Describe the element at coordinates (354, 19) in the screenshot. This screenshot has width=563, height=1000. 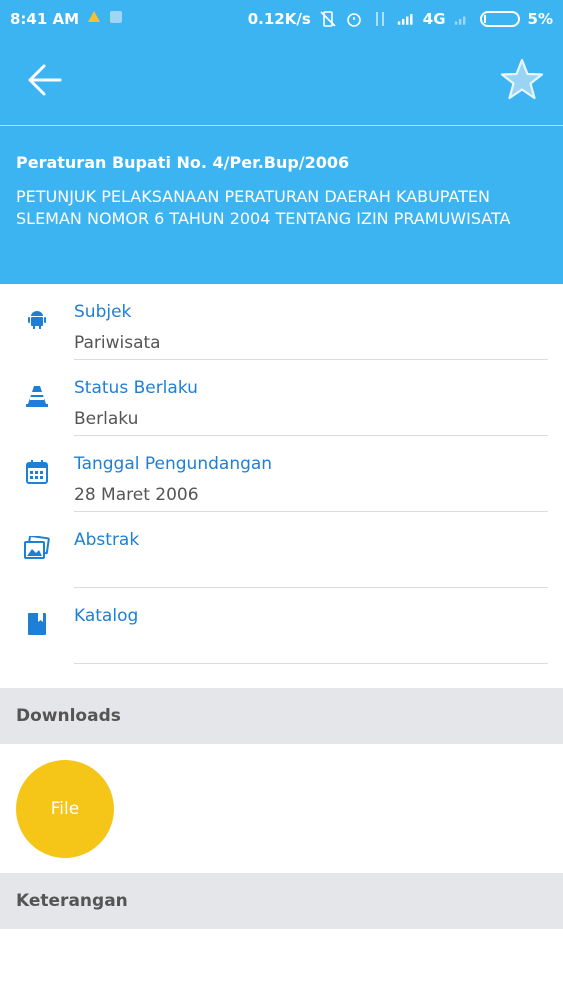
I see `alarm-icon` at that location.